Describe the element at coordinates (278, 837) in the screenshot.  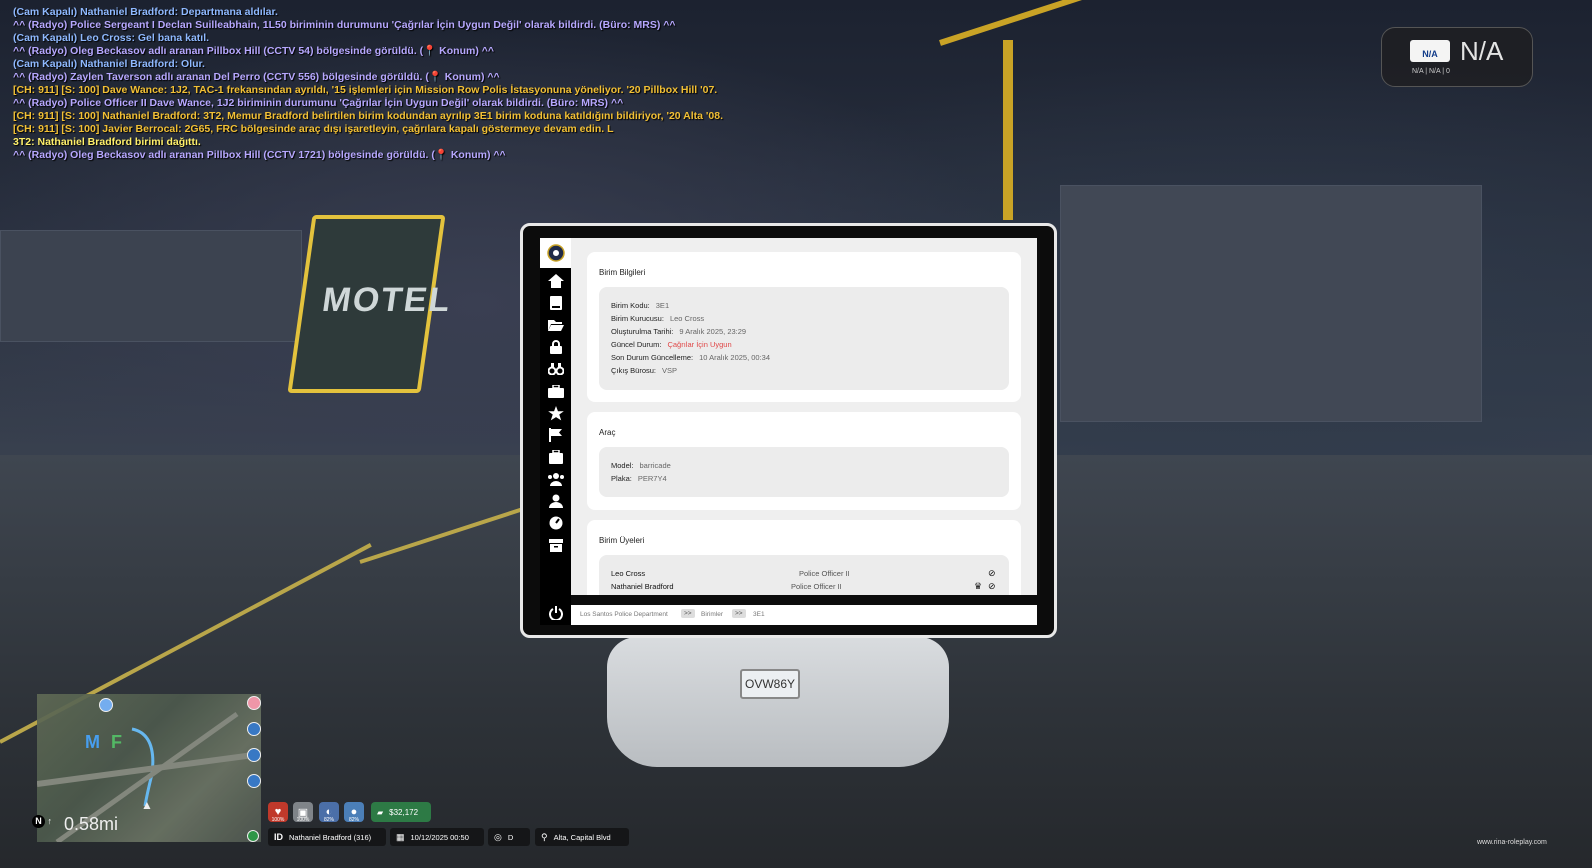
I see `id-icon: ID` at that location.